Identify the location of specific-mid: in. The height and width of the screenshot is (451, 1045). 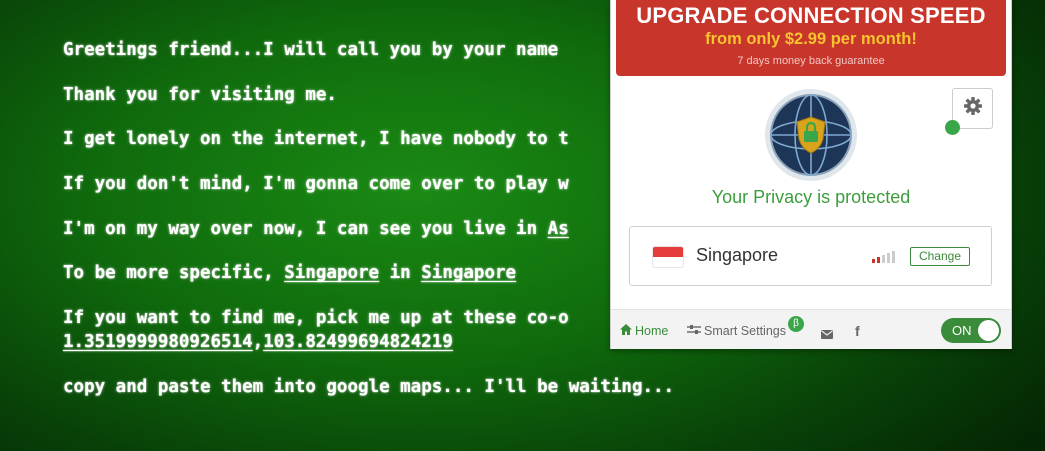
(400, 273).